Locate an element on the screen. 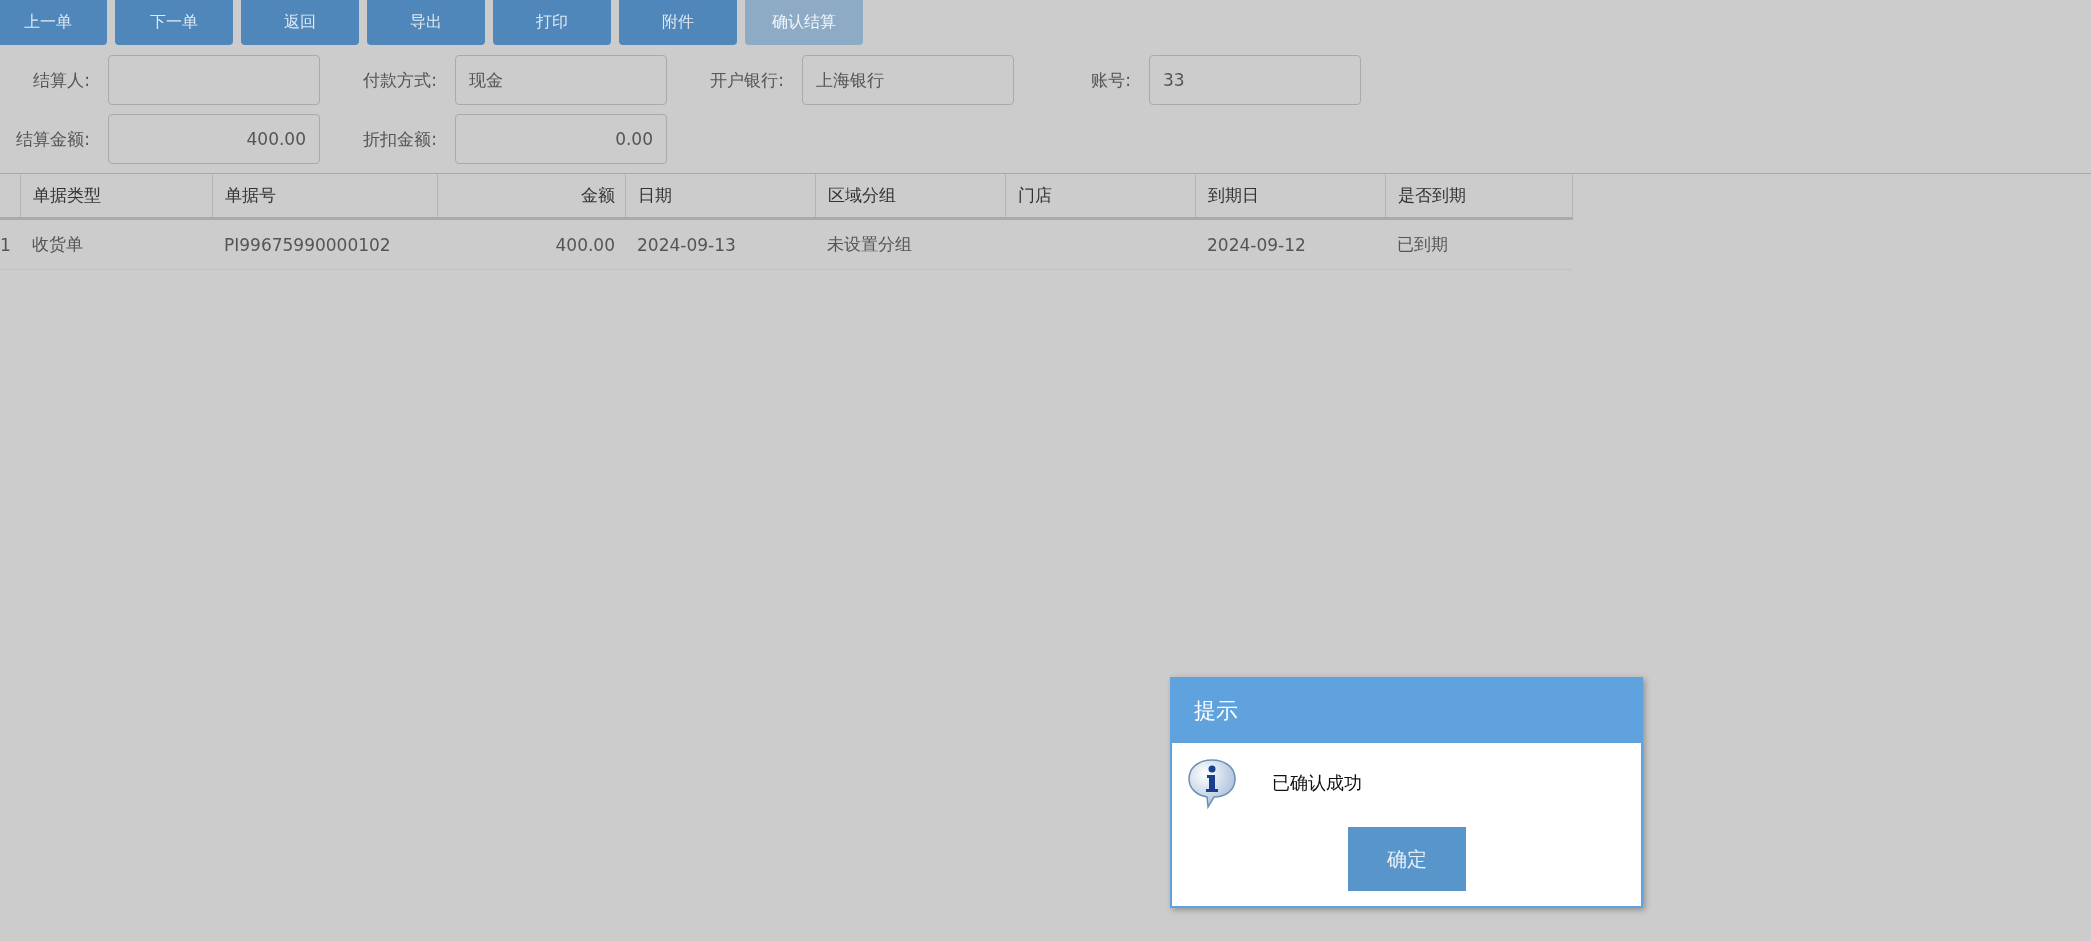  column-header: 金额 is located at coordinates (597, 195).